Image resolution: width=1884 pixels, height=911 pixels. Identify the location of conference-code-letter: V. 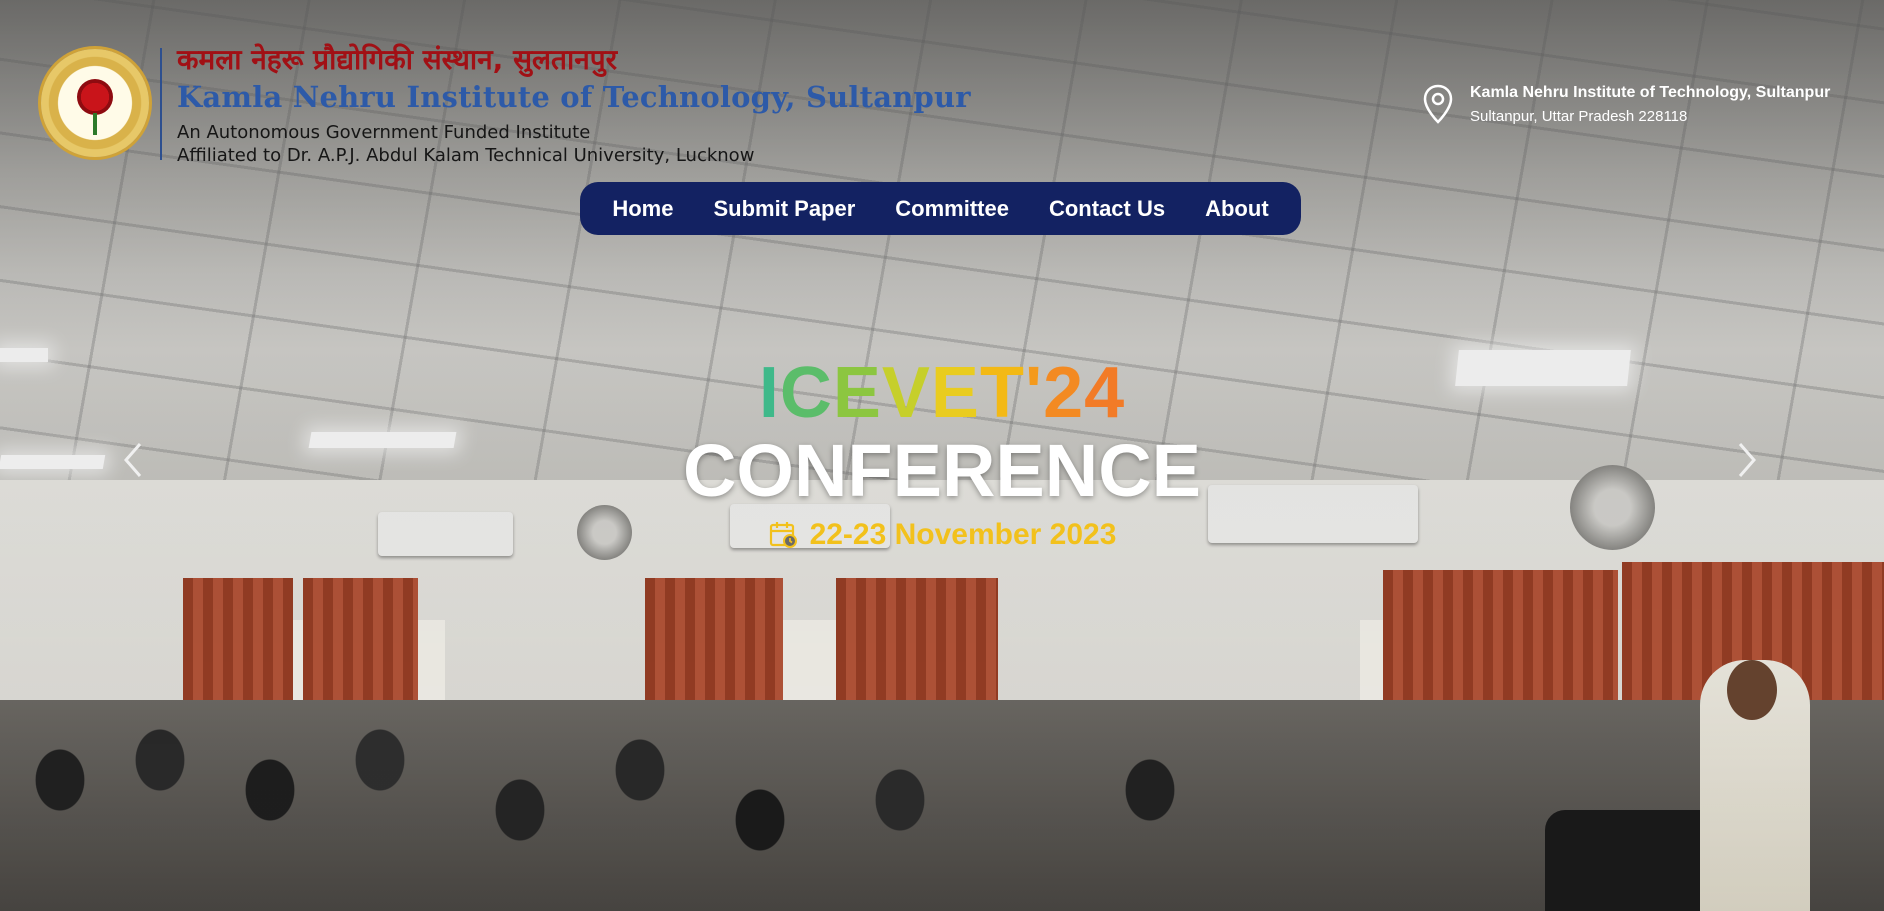
(906, 393).